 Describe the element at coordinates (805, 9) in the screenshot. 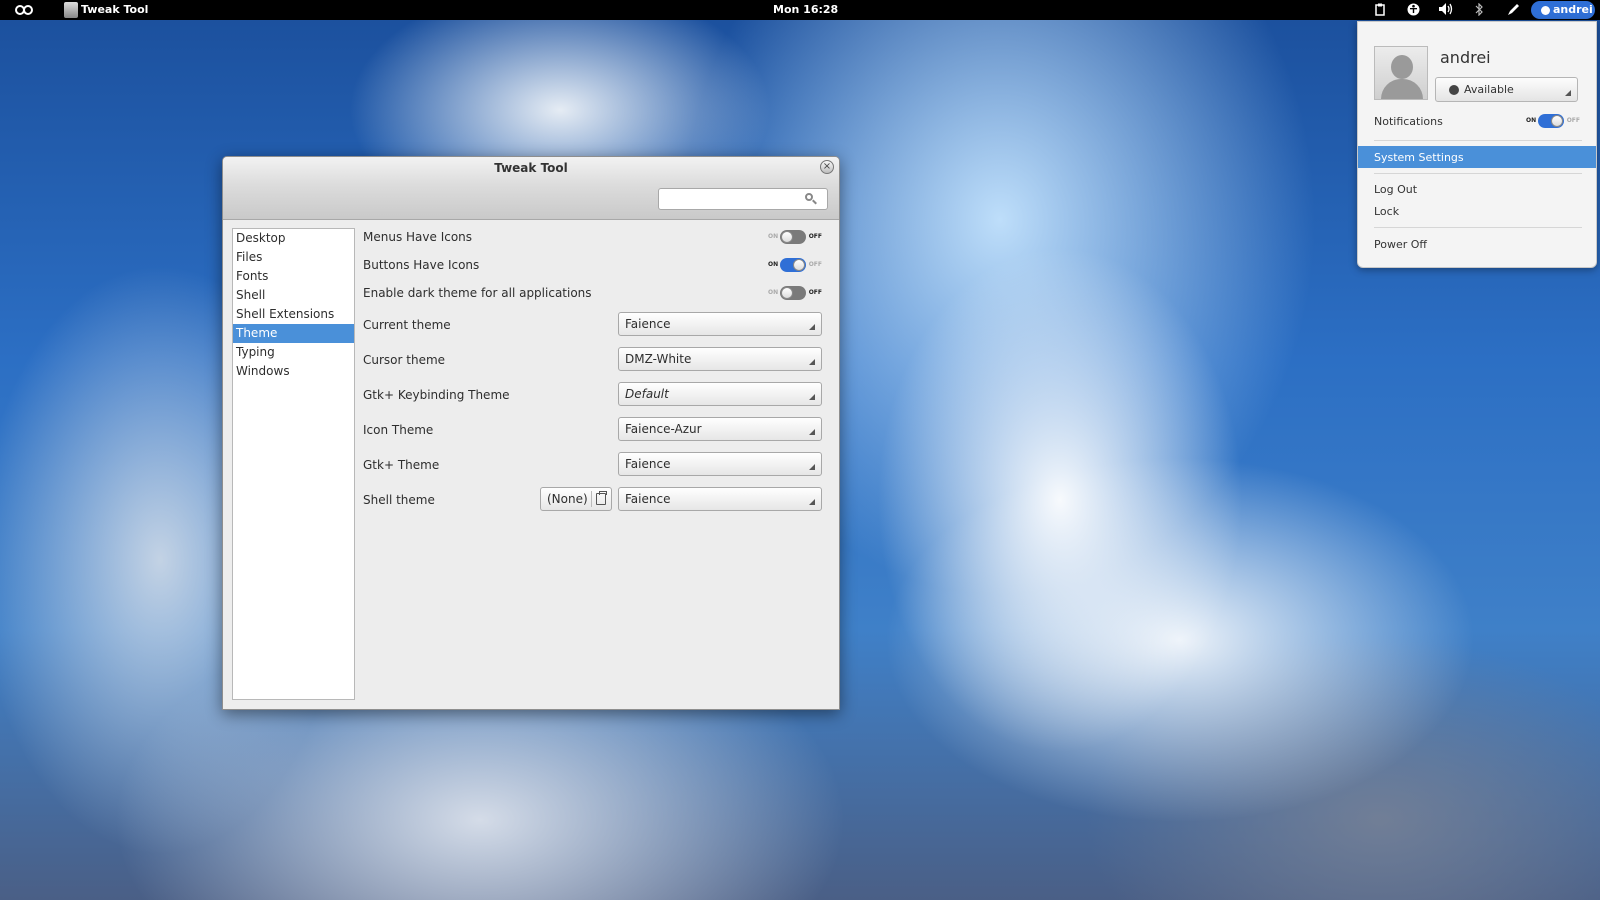

I see `clock: Mon 16:28` at that location.